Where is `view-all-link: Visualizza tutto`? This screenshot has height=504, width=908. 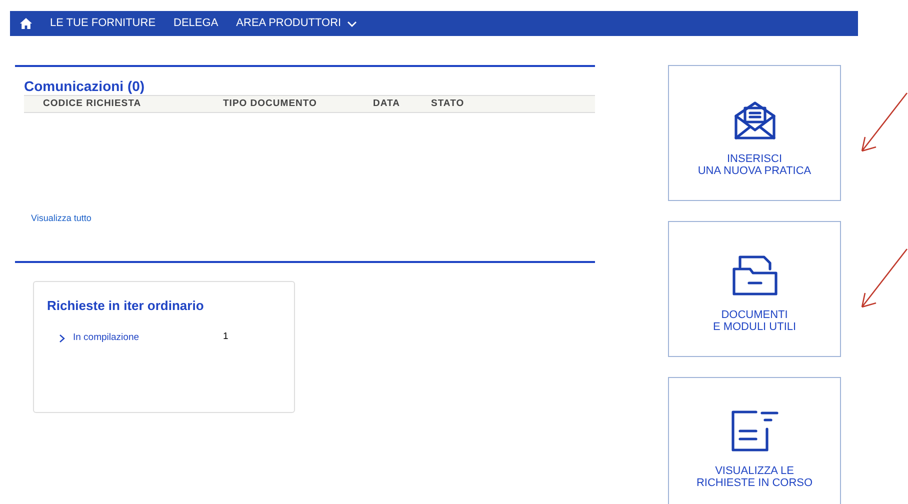 view-all-link: Visualizza tutto is located at coordinates (61, 219).